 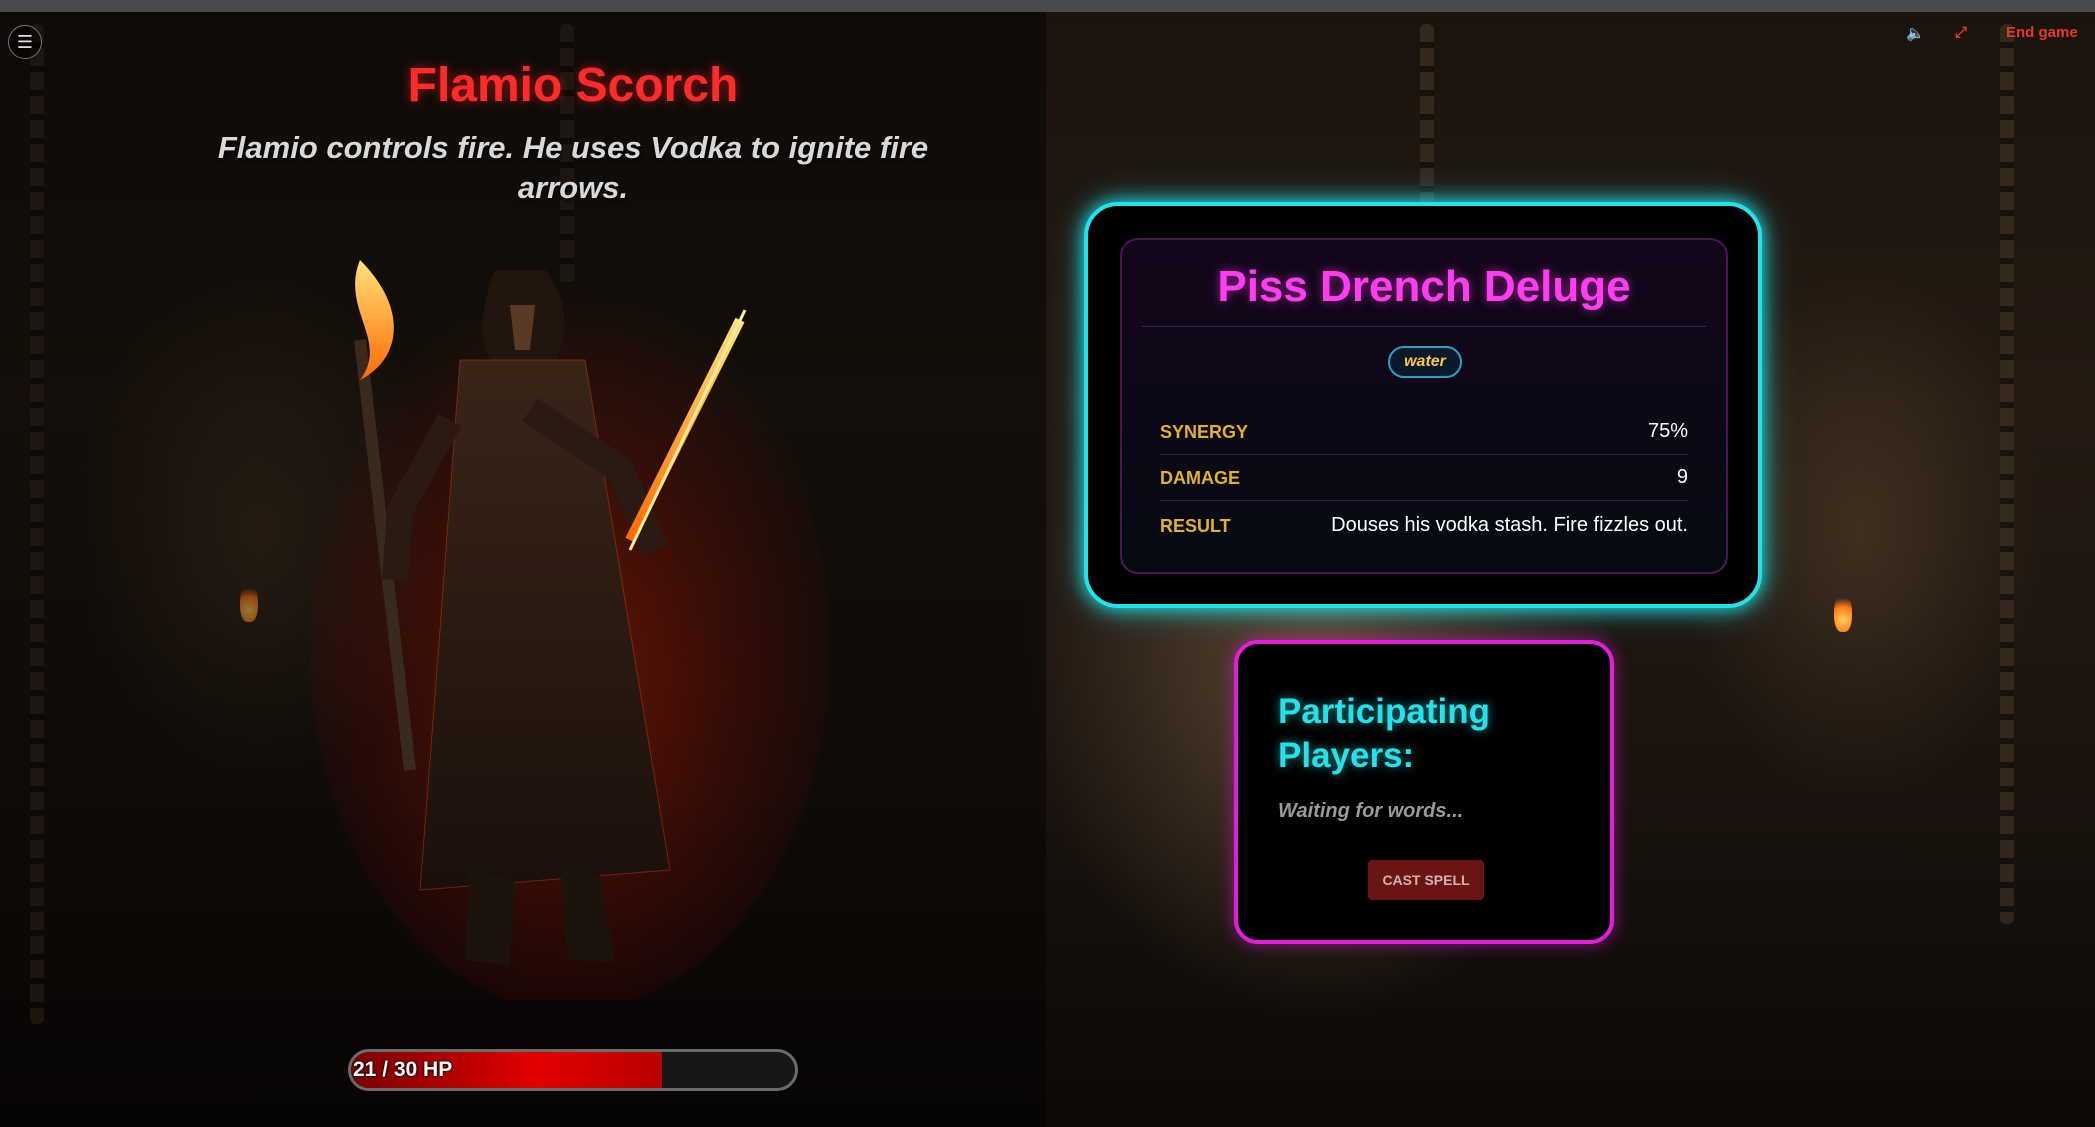 What do you see at coordinates (1667, 431) in the screenshot?
I see `stat-value: 75%` at bounding box center [1667, 431].